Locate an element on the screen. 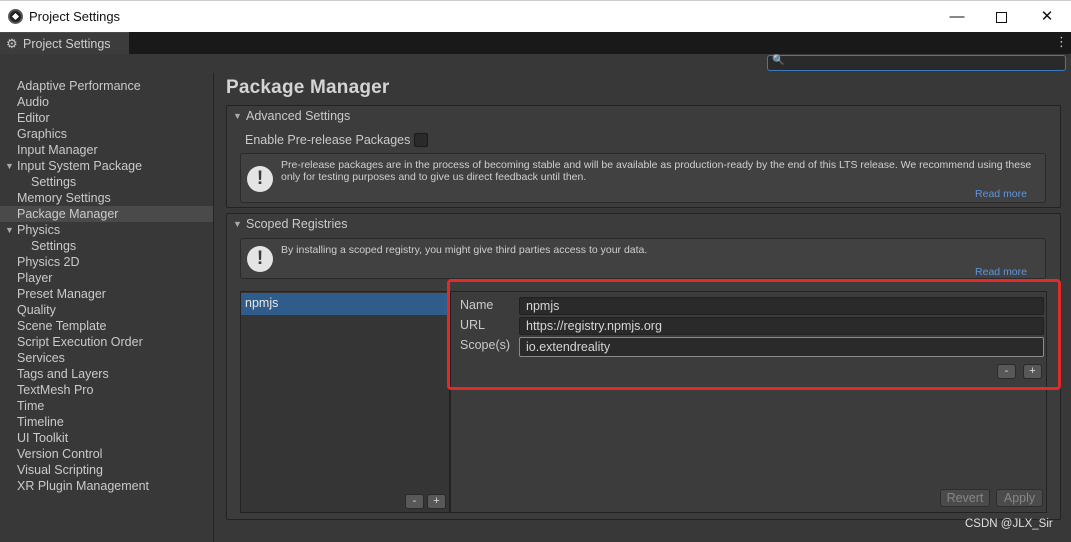 The image size is (1071, 542). apply-button: Apply is located at coordinates (1019, 498).